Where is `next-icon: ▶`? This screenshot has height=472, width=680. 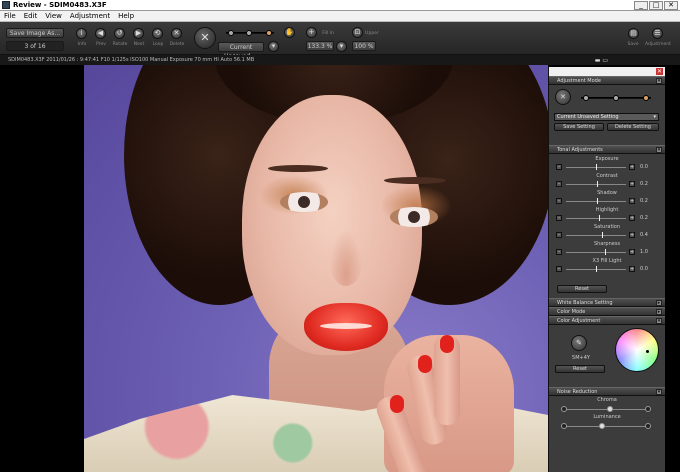 next-icon: ▶ is located at coordinates (138, 33).